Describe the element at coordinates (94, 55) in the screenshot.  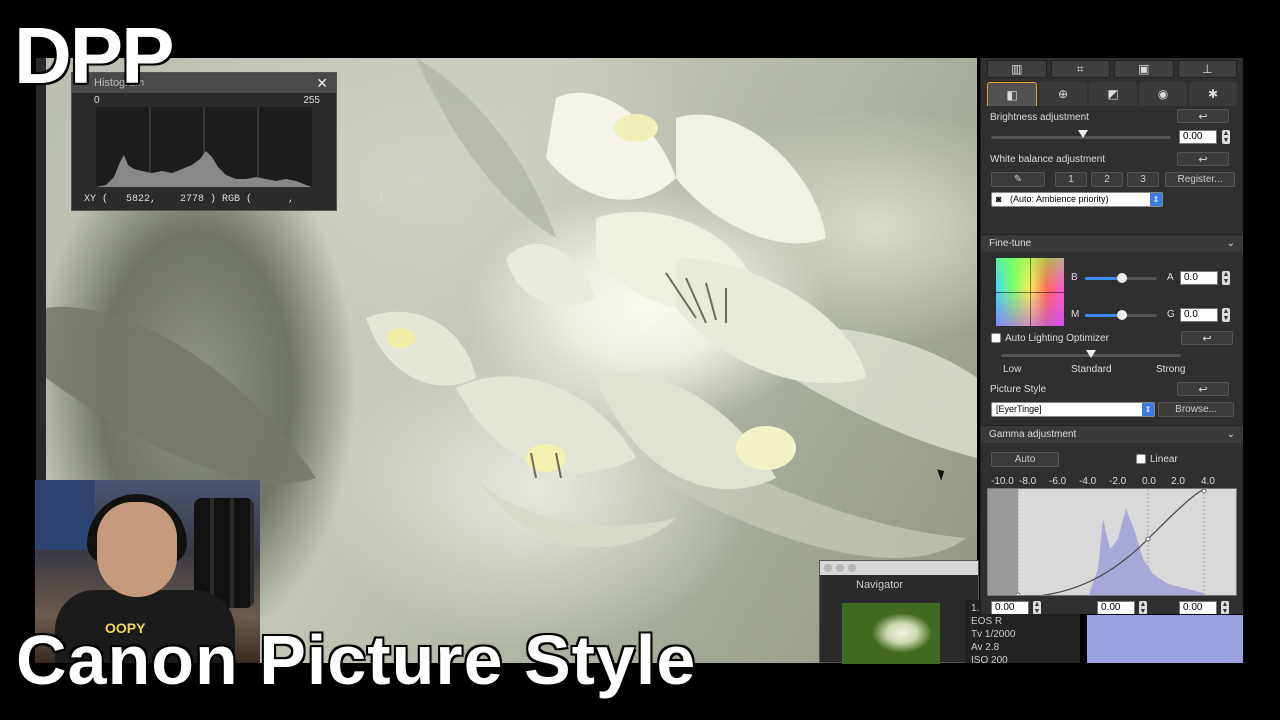
I see `dpp-title: DPP` at that location.